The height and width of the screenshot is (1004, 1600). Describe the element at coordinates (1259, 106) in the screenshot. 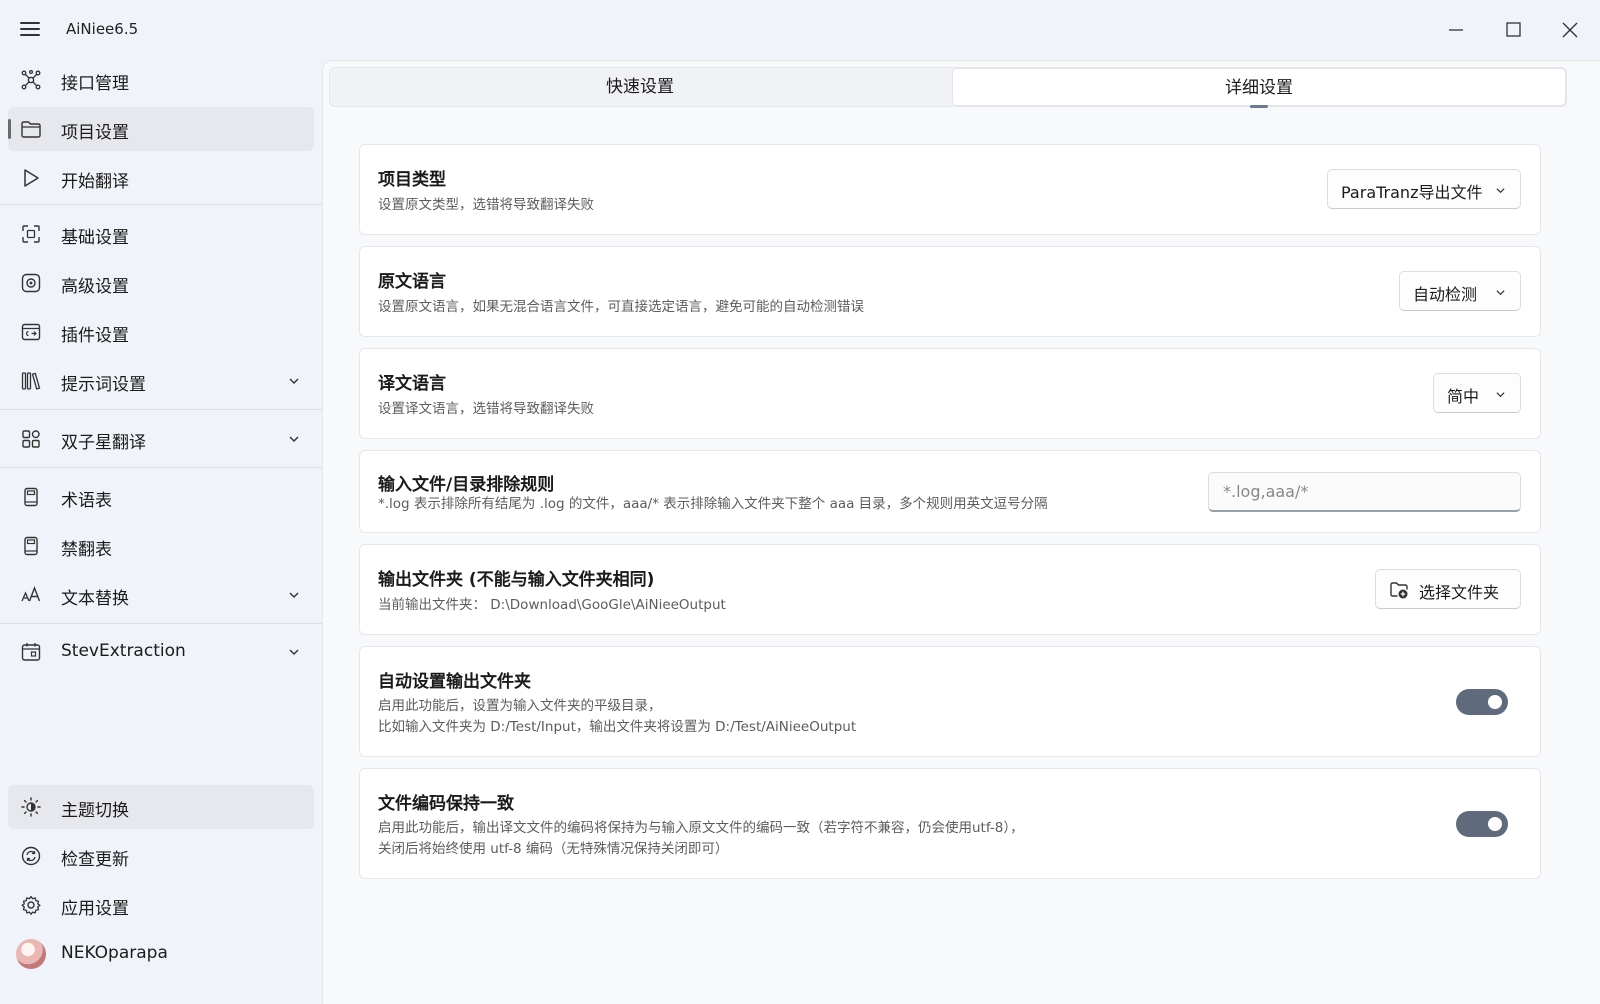

I see `active-tab-indicator` at that location.